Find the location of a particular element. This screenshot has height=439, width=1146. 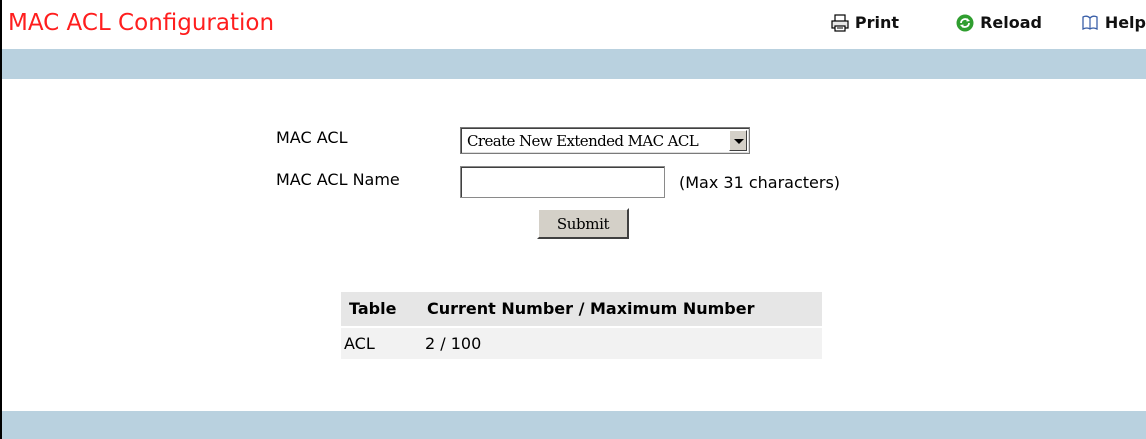

printer-icon is located at coordinates (840, 22).